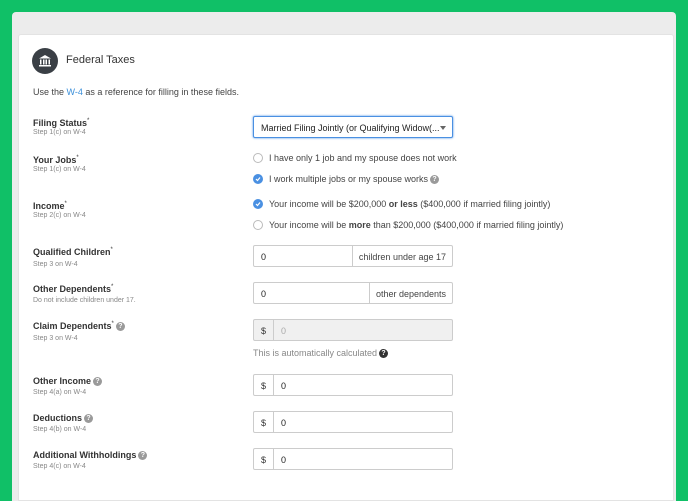 Image resolution: width=688 pixels, height=501 pixels. I want to click on claim-dependents-input: $ 0, so click(353, 330).